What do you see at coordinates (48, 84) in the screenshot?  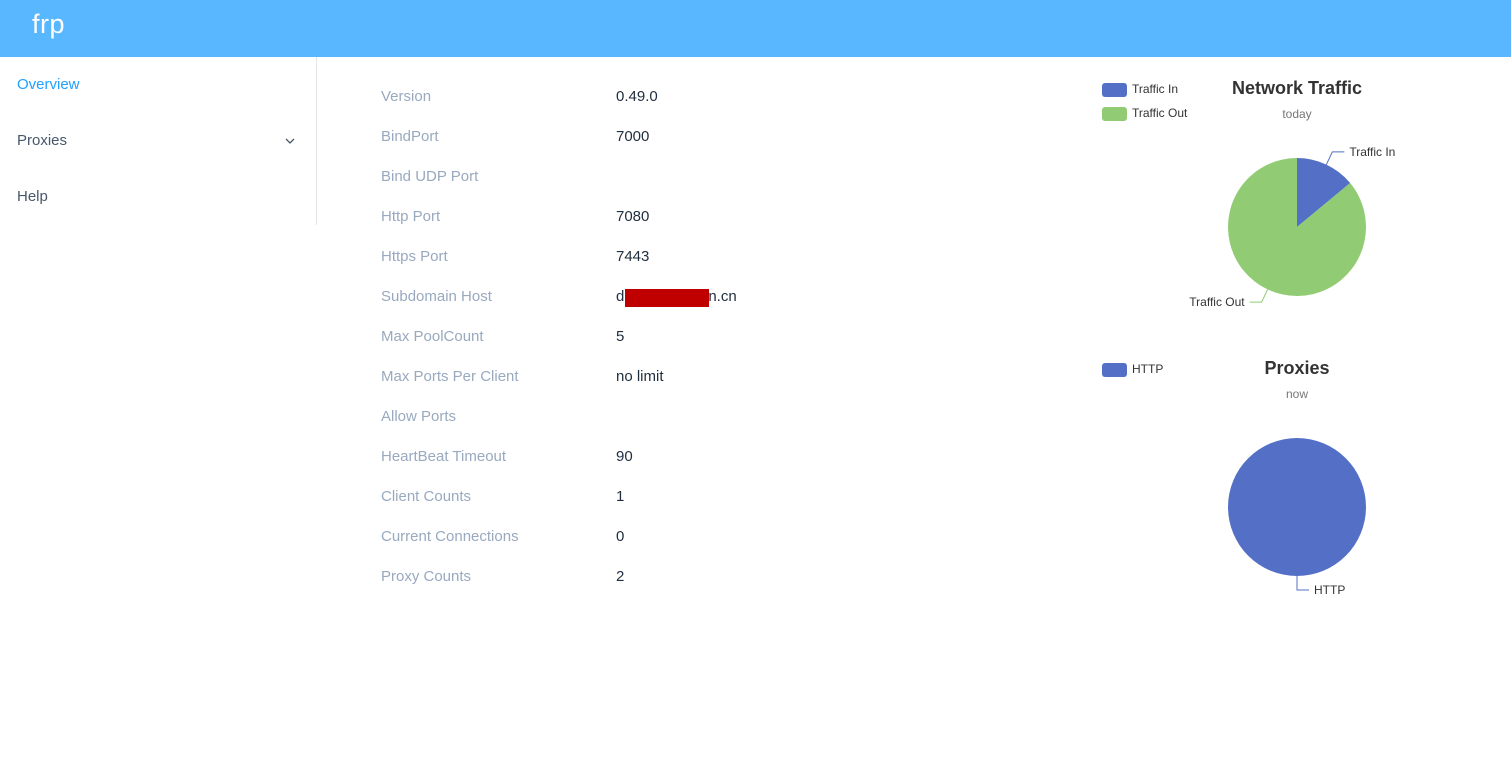 I see `sidebar-item-overview: Overview` at bounding box center [48, 84].